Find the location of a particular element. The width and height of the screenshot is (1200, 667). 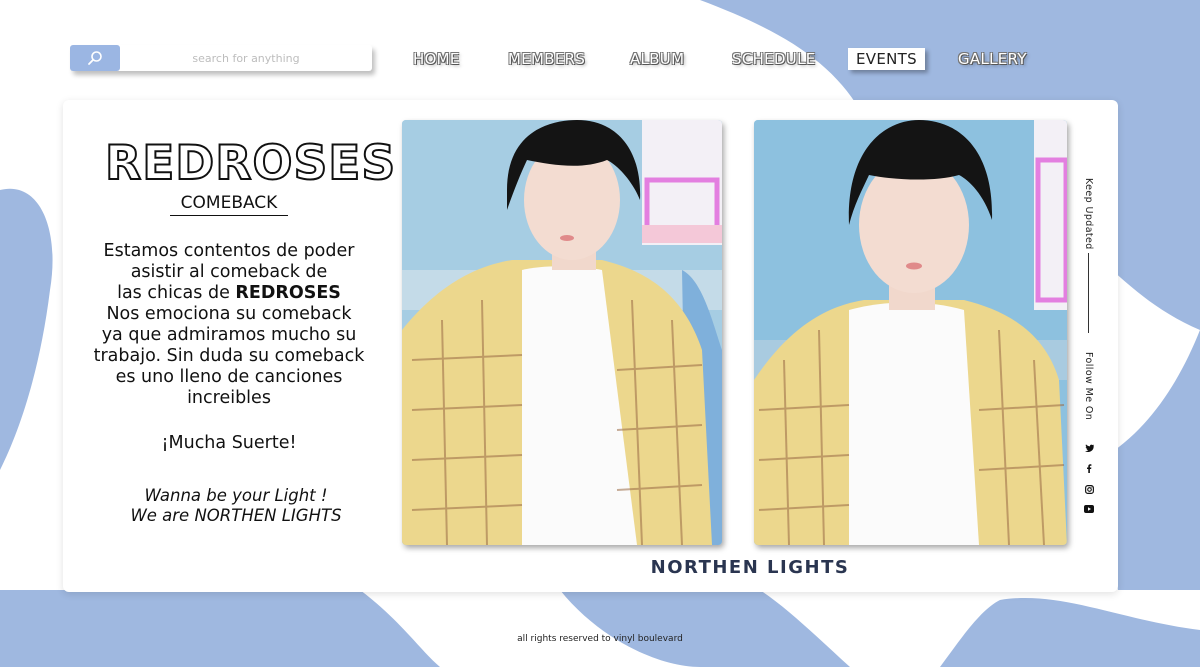

closing-text: ¡Mucha Suerte! is located at coordinates (229, 443).